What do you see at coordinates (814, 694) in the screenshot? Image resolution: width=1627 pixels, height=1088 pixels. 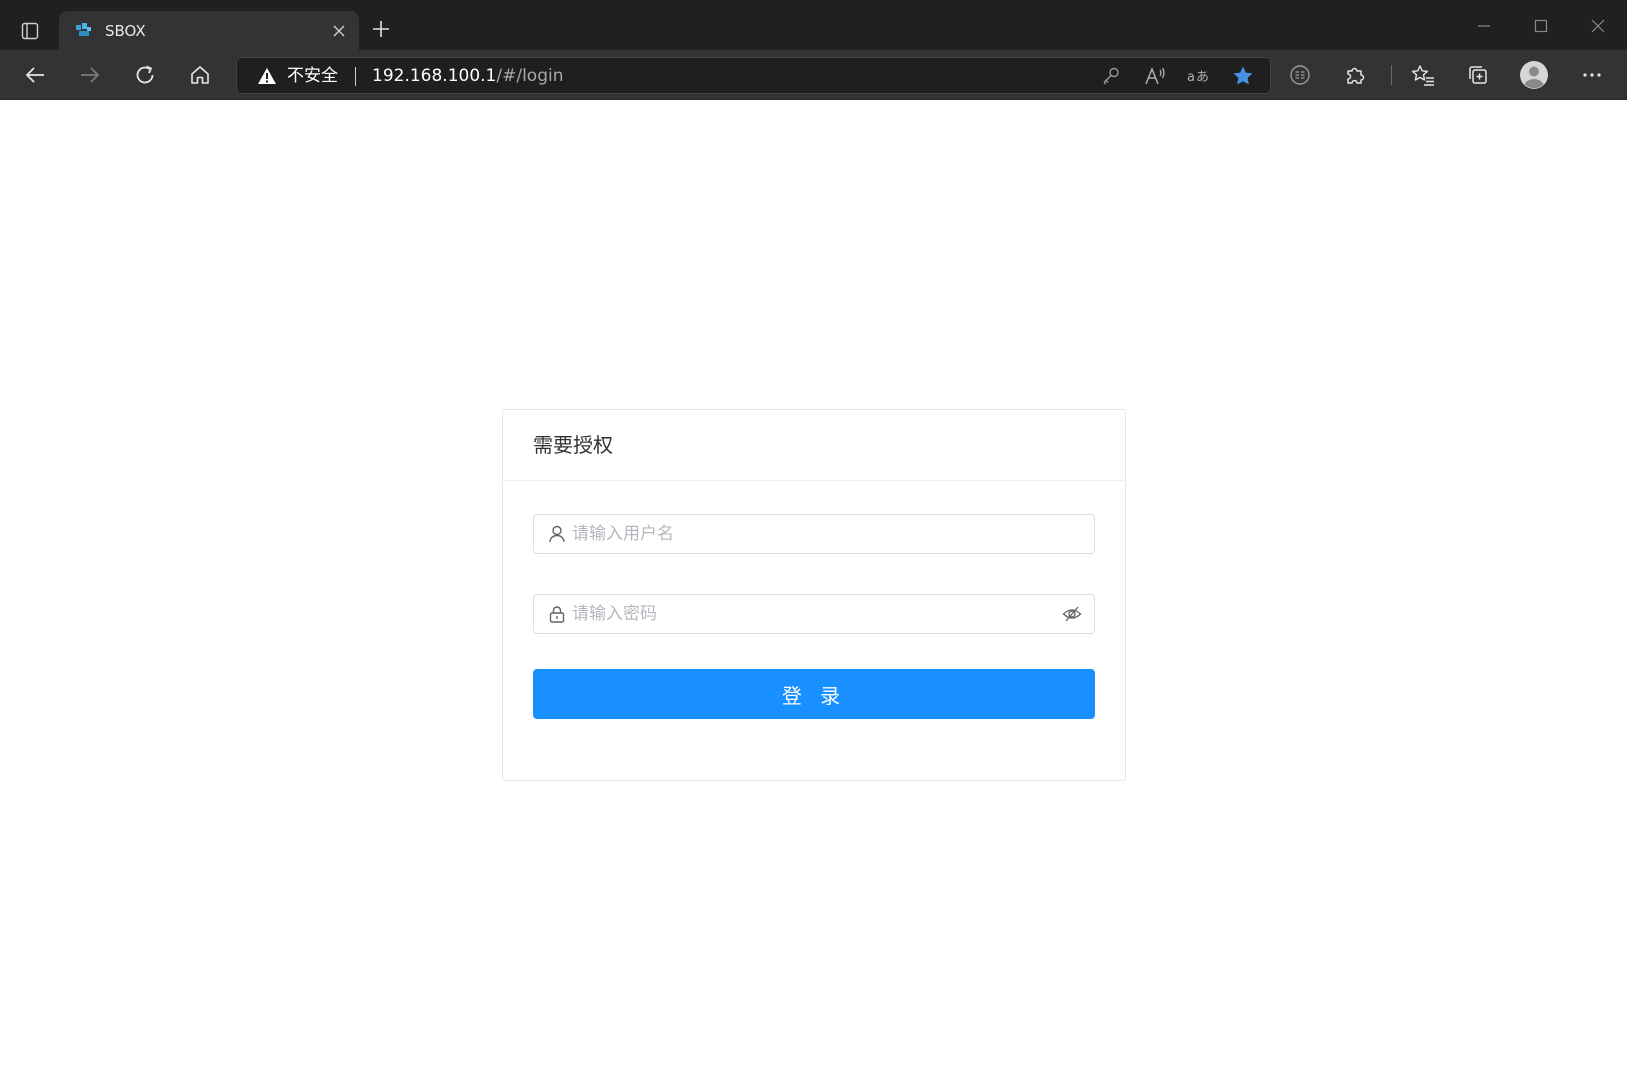 I see `login-button: 登 录` at bounding box center [814, 694].